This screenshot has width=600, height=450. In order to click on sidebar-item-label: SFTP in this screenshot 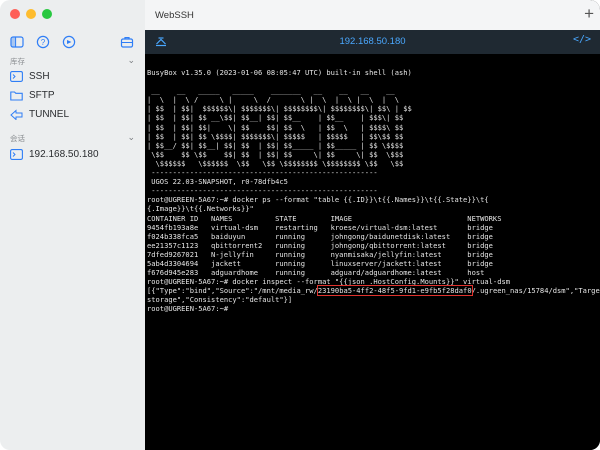, I will do `click(42, 95)`.